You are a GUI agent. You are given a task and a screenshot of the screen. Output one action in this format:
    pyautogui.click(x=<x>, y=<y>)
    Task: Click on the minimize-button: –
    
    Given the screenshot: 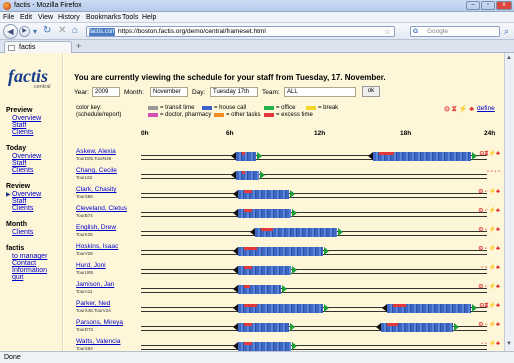 What is the action you would take?
    pyautogui.click(x=473, y=5)
    